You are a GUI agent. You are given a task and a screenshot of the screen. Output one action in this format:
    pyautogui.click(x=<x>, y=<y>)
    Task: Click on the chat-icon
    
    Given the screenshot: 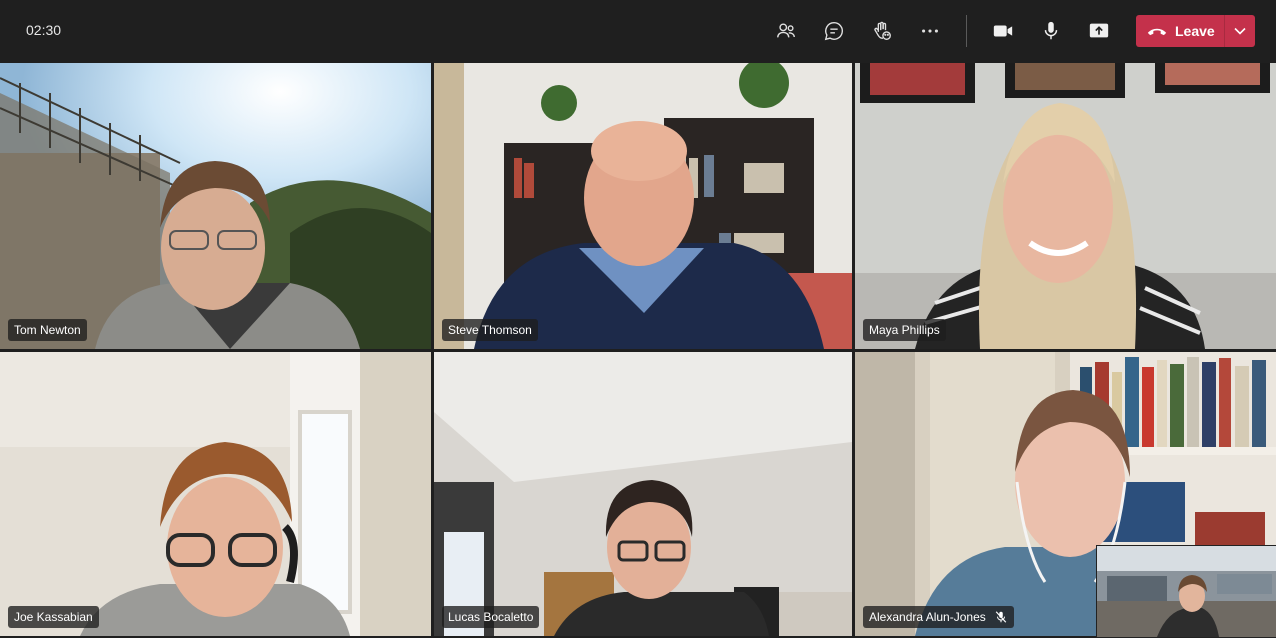 What is the action you would take?
    pyautogui.click(x=834, y=31)
    